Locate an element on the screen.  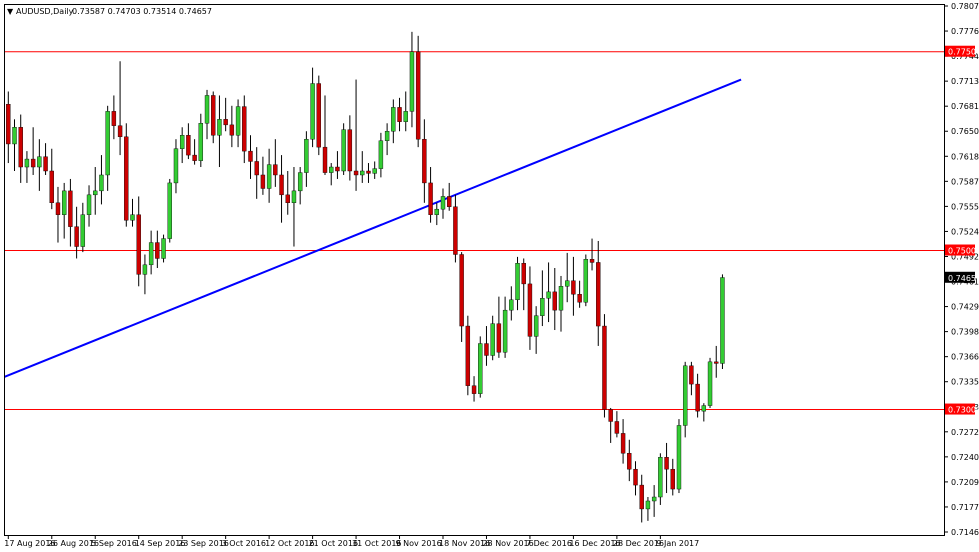
x-tick-label: 21 Oct 2016 is located at coordinates (333, 543).